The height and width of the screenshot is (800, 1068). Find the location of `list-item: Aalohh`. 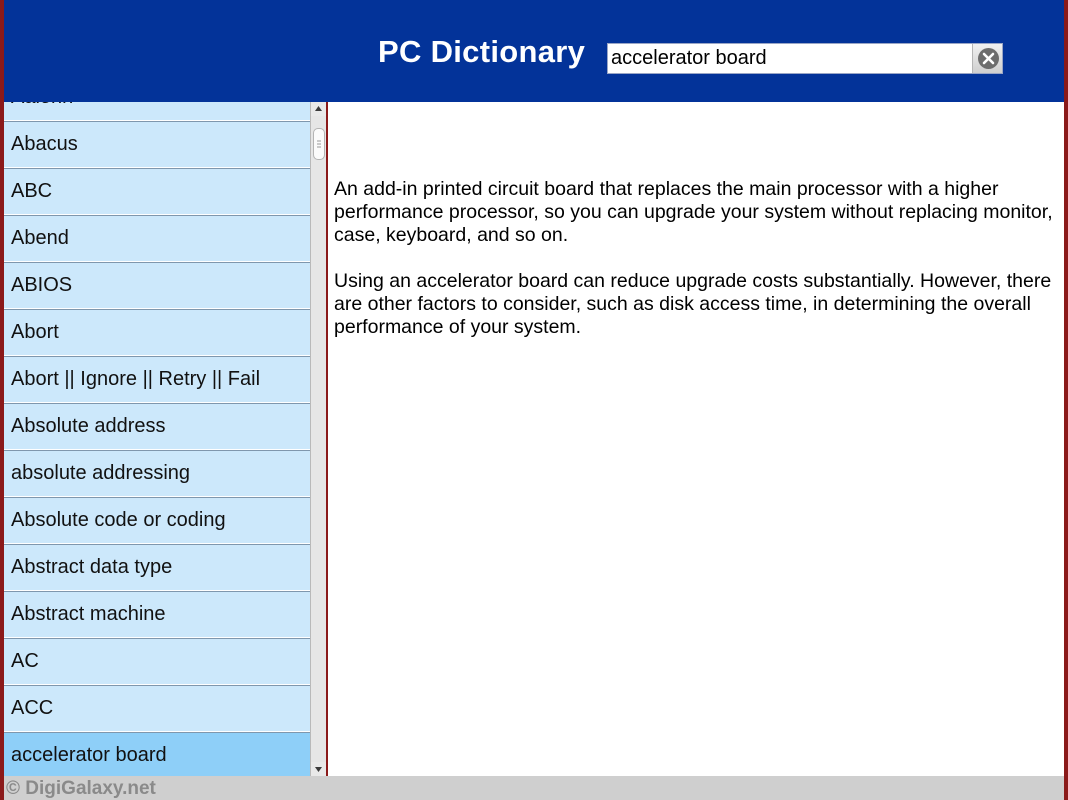

list-item: Aalohh is located at coordinates (157, 111).